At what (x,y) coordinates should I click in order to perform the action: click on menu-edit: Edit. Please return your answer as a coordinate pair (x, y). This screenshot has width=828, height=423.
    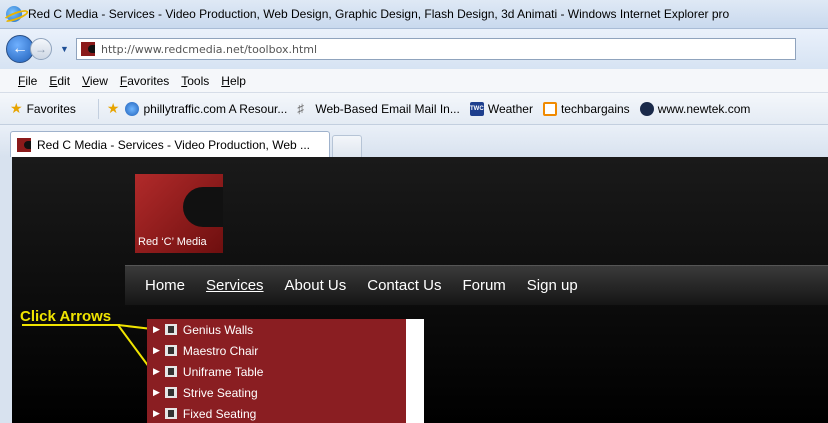
    Looking at the image, I should click on (59, 81).